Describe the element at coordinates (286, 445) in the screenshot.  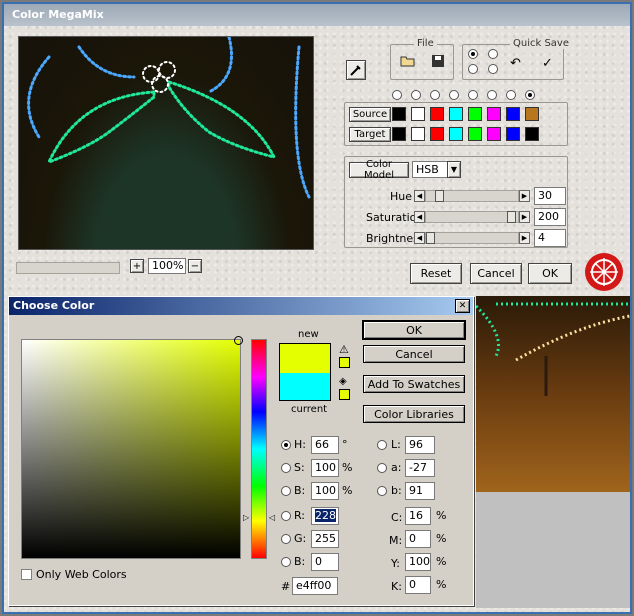
I see `h-radio` at that location.